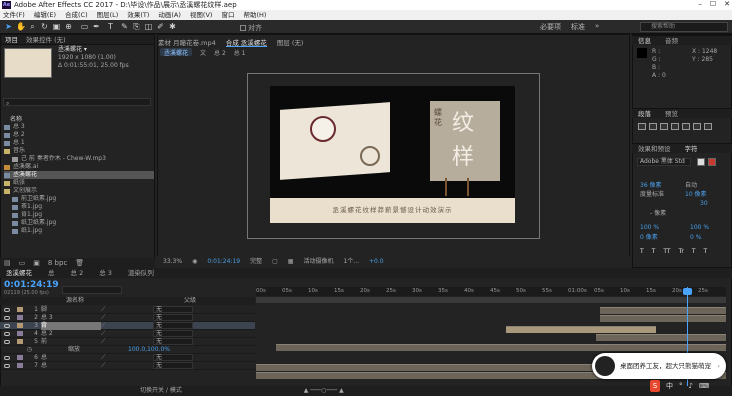 This screenshot has width=732, height=396. Describe the element at coordinates (251, 28) in the screenshot. I see `snap-toggle: 对齐` at that location.